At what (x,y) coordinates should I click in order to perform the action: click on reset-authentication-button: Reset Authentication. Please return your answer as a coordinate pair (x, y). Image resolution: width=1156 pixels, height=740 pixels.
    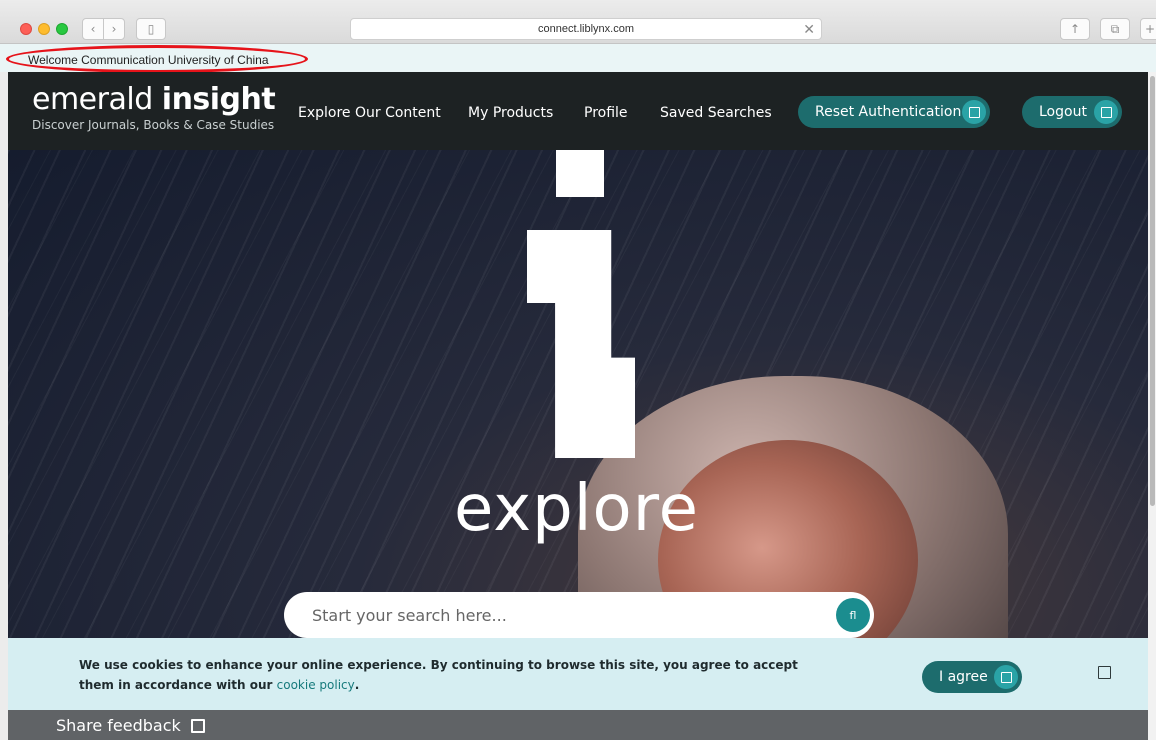
    Looking at the image, I should click on (894, 112).